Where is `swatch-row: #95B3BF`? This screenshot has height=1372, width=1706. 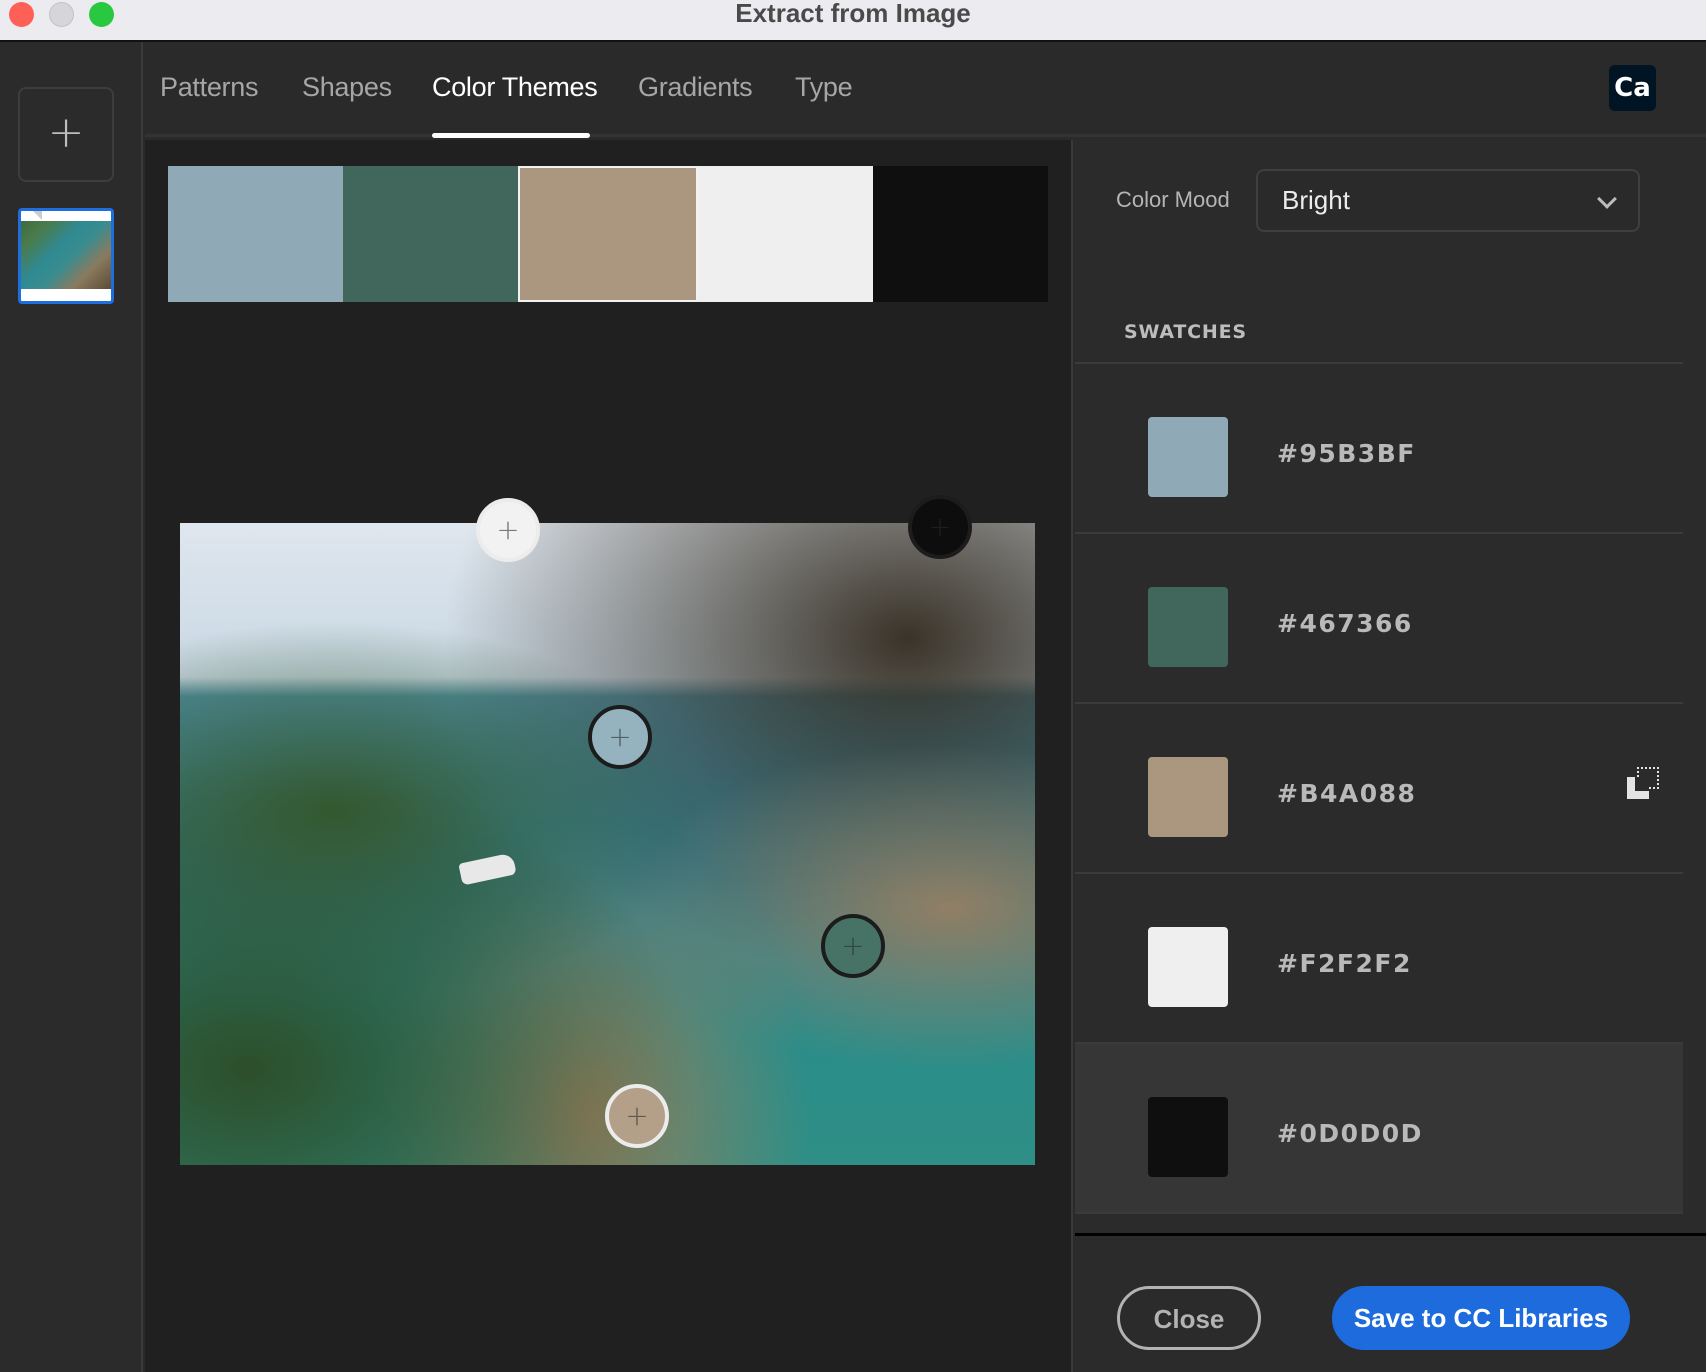
swatch-row: #95B3BF is located at coordinates (1379, 449).